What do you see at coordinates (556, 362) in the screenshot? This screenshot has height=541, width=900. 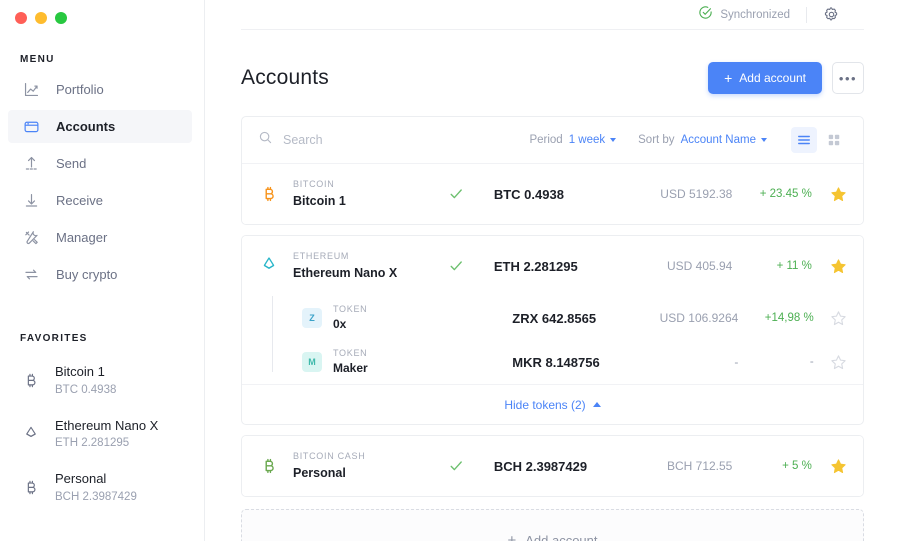 I see `token-amount: MKR 8.148756` at bounding box center [556, 362].